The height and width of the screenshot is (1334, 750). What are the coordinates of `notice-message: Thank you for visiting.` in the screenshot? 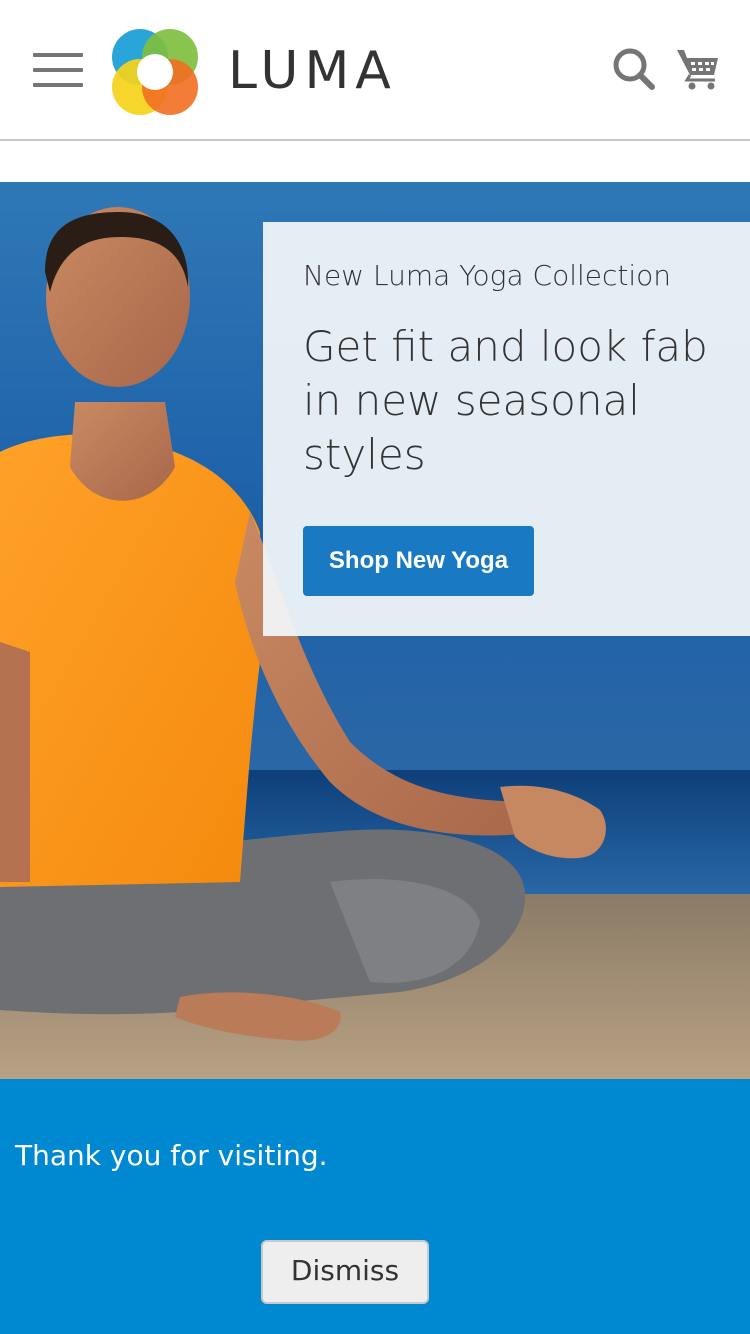 It's located at (171, 1155).